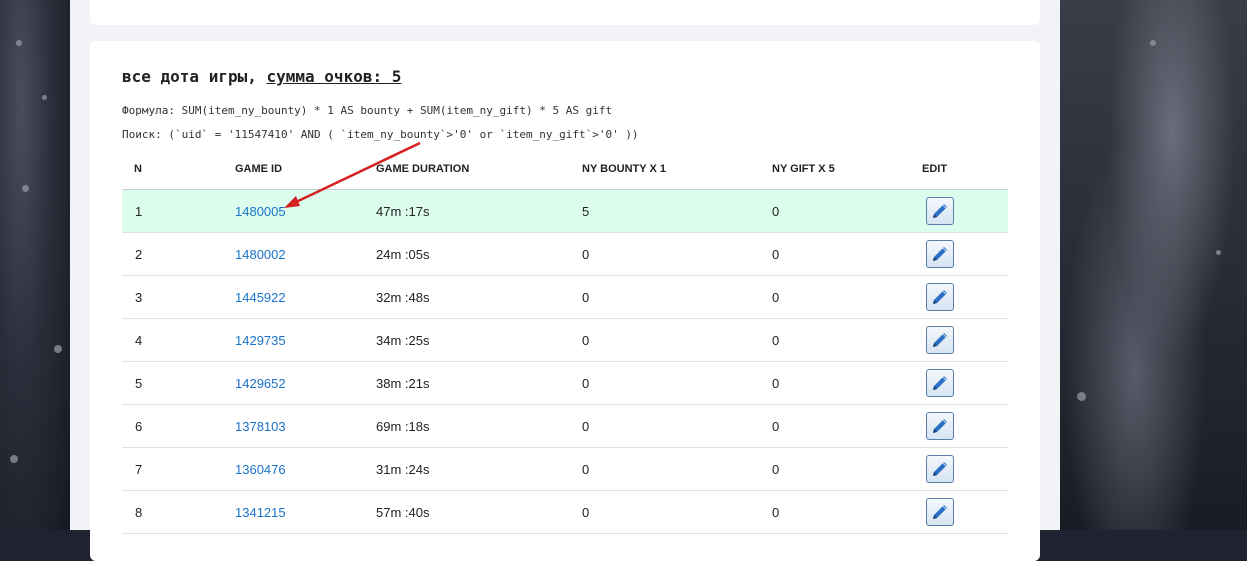  I want to click on game-id-link: 1445922, so click(260, 297).